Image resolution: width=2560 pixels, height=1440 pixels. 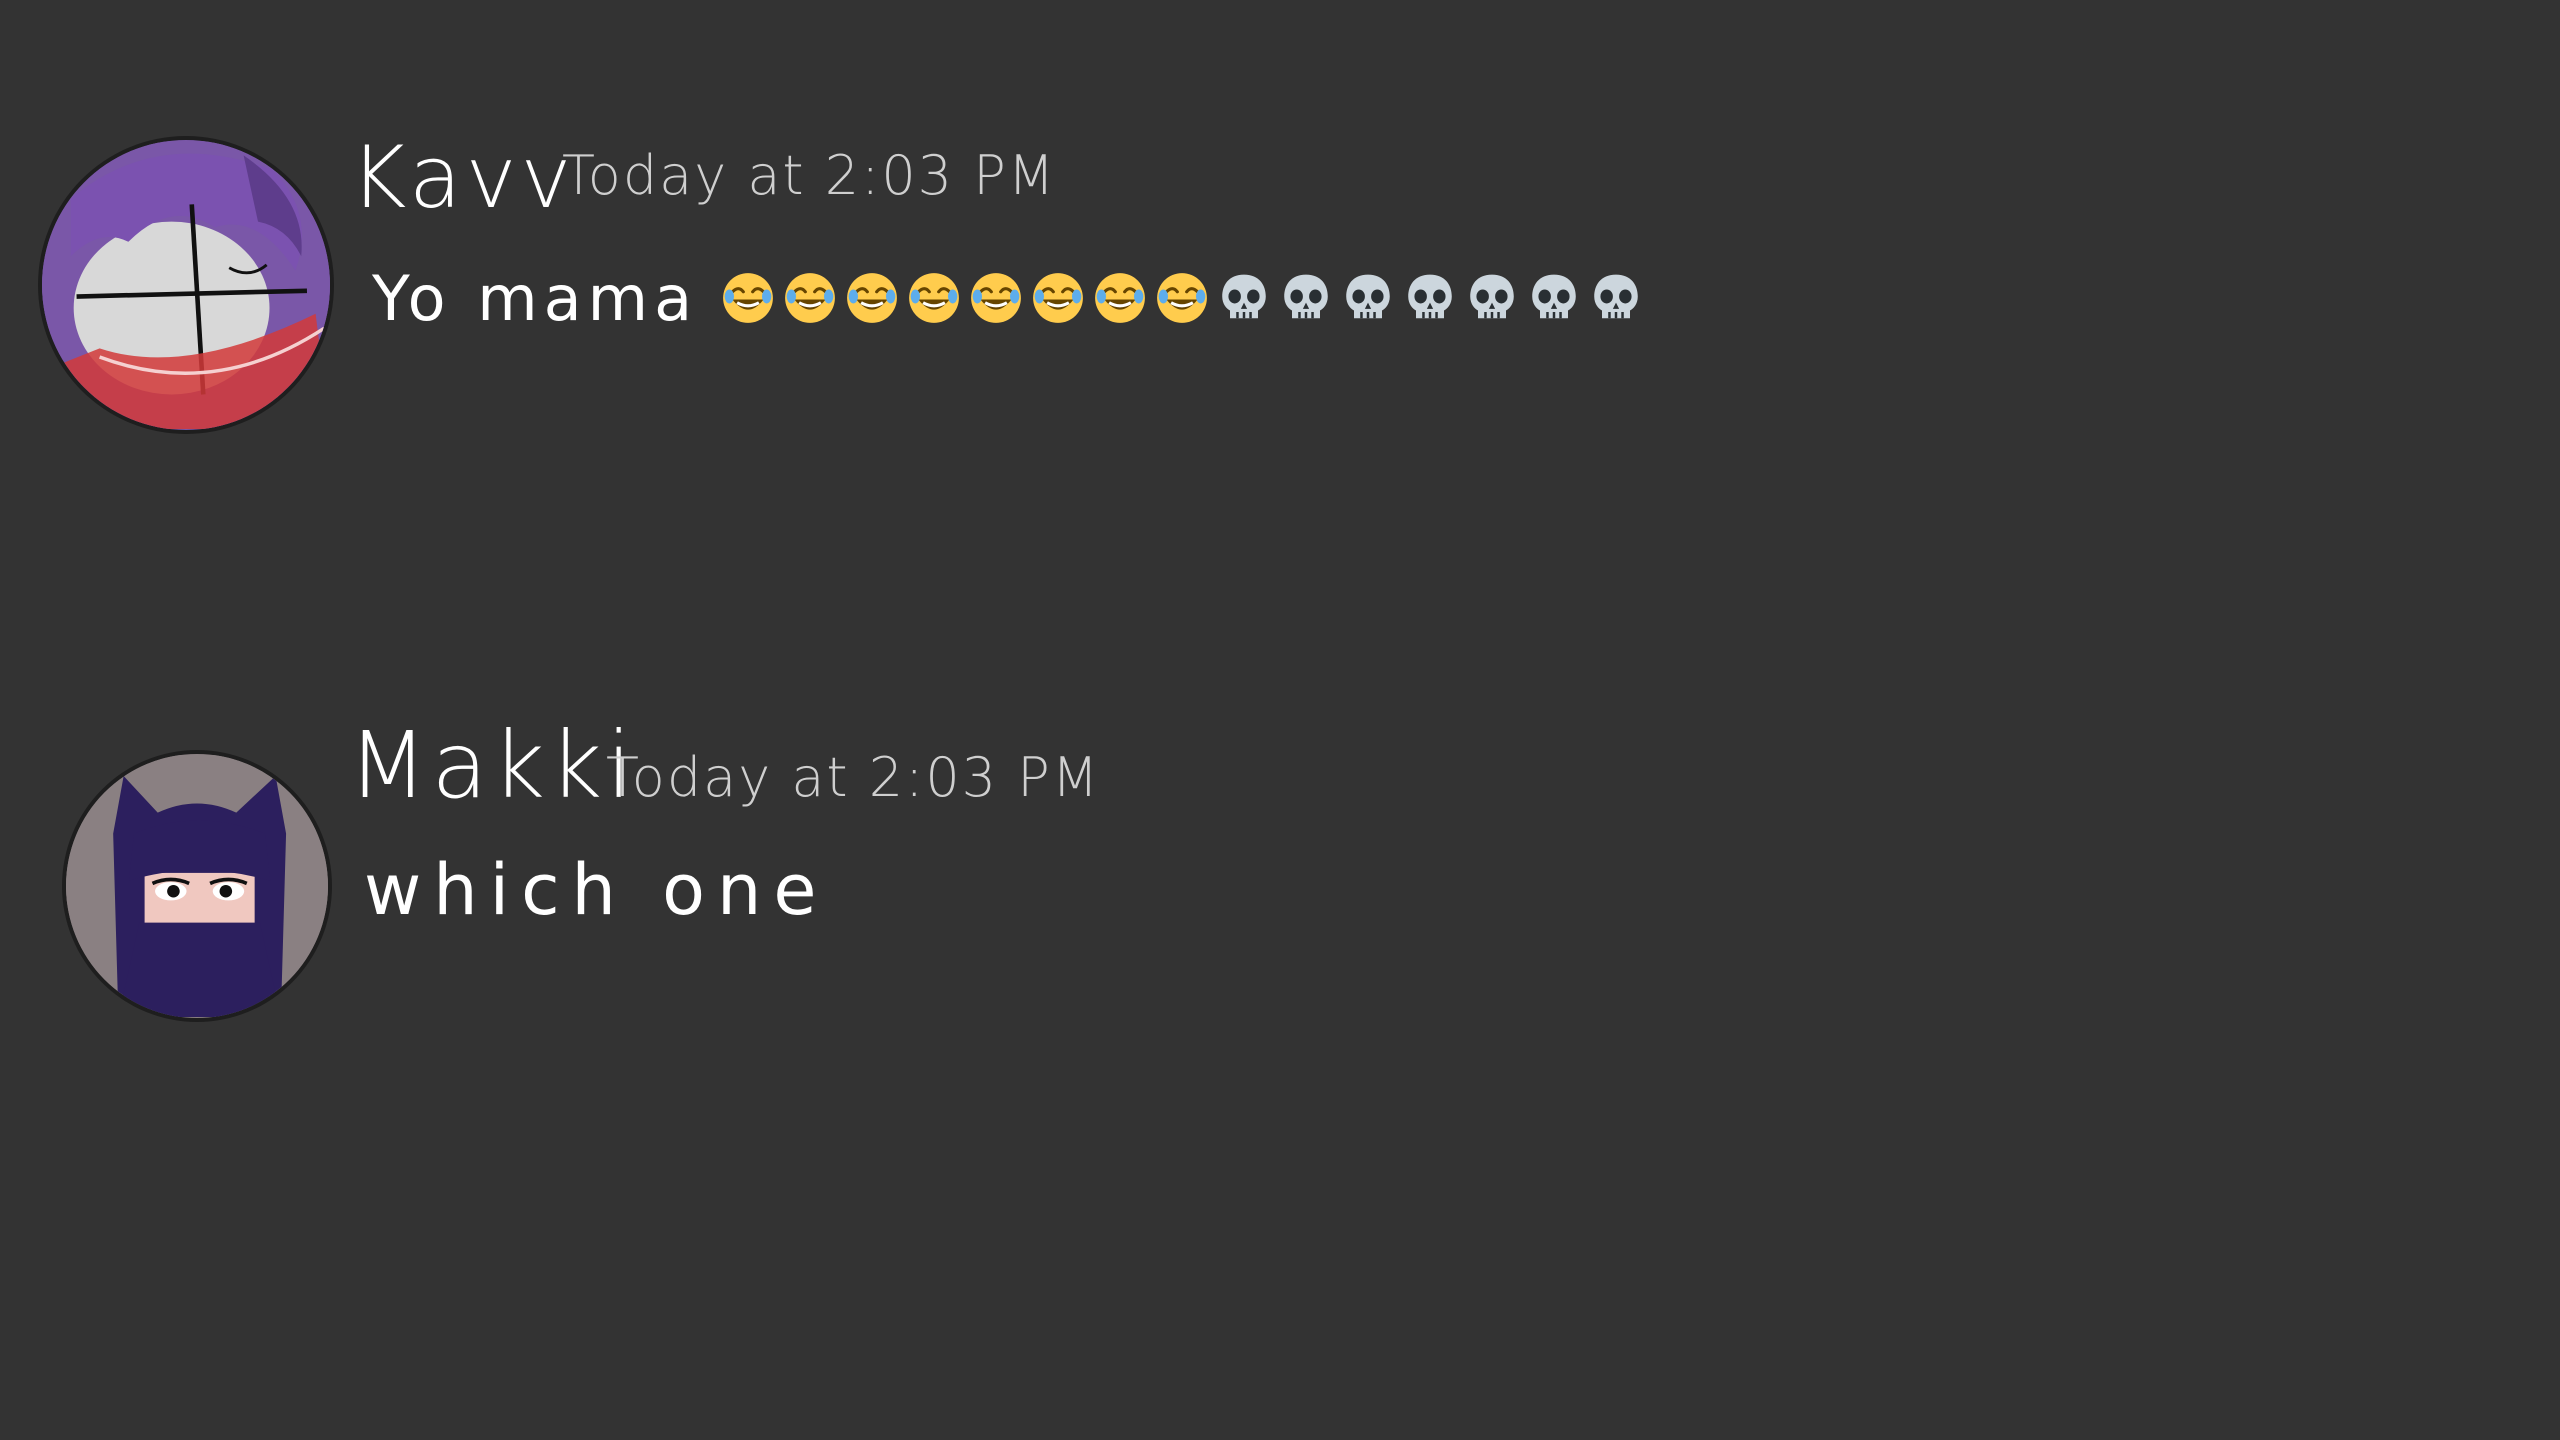 I want to click on avatar-kavv-image, so click(x=186, y=285).